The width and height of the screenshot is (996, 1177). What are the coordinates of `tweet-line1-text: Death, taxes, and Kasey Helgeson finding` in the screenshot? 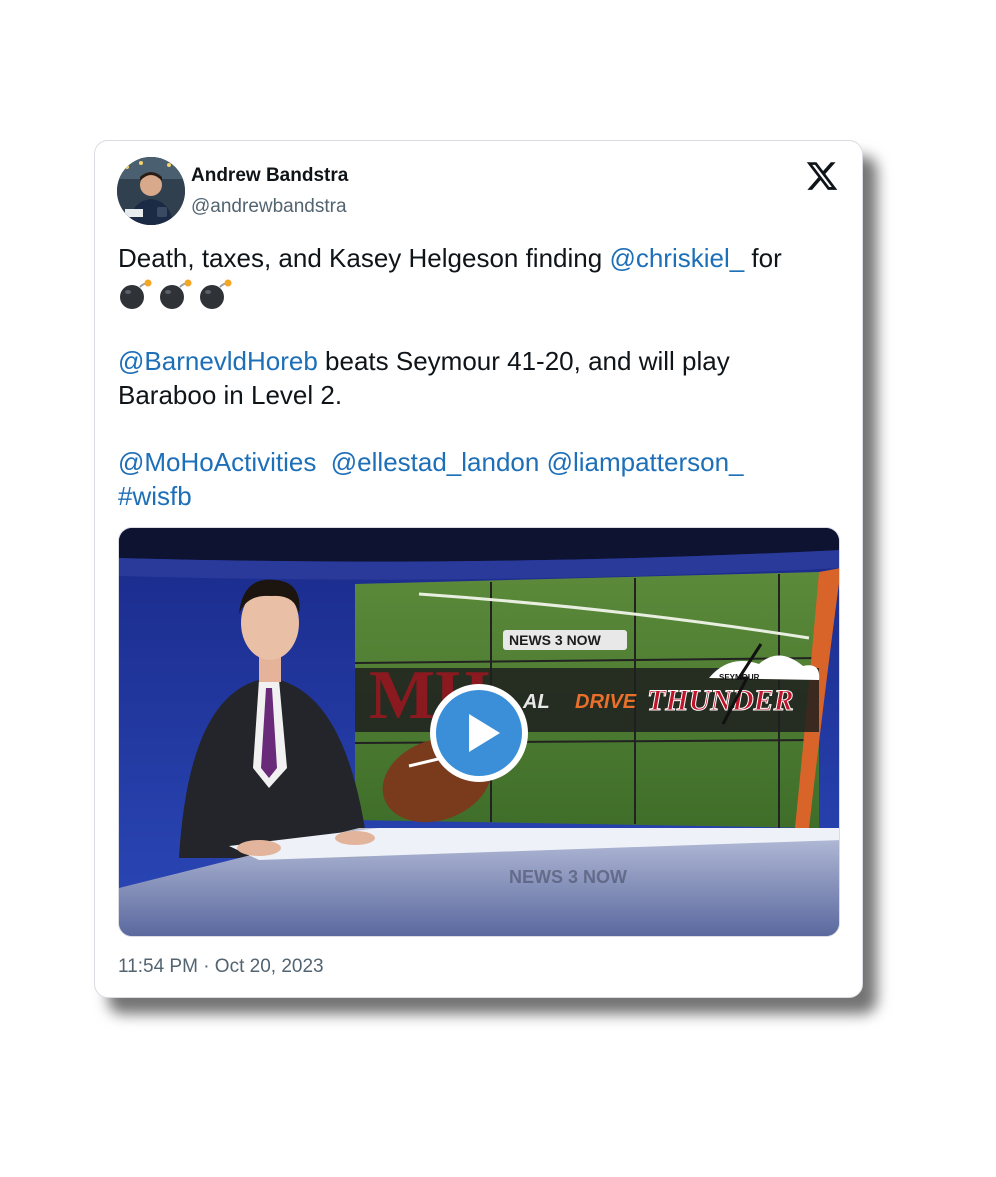 It's located at (364, 258).